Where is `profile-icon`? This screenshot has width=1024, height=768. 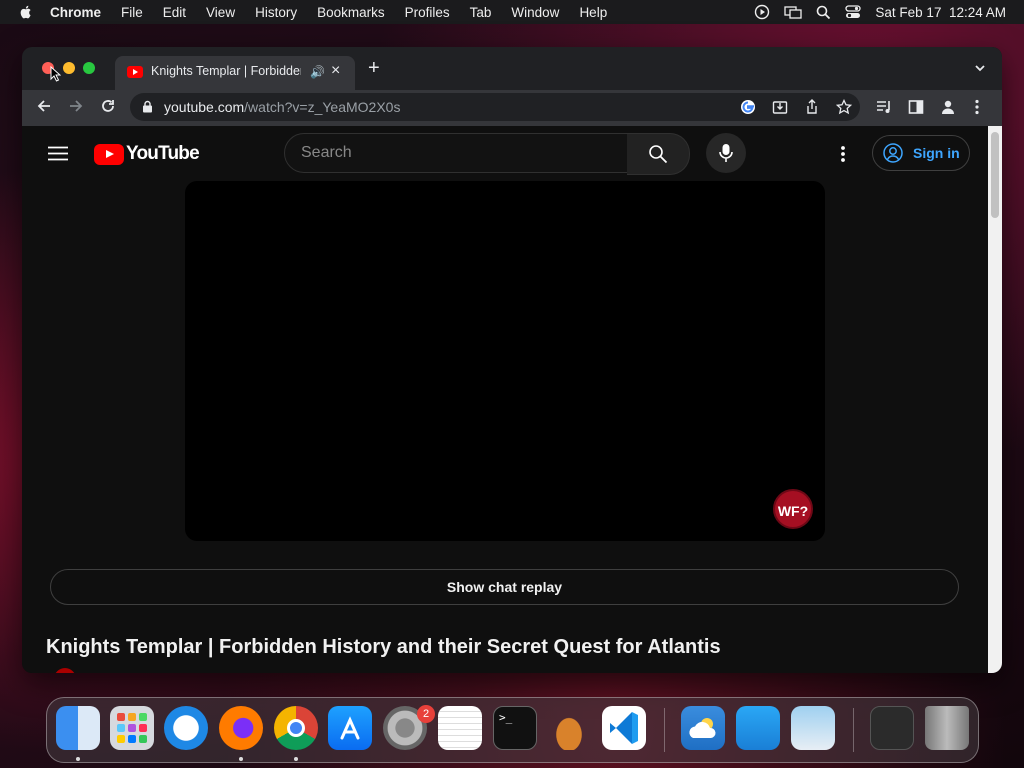 profile-icon is located at coordinates (948, 107).